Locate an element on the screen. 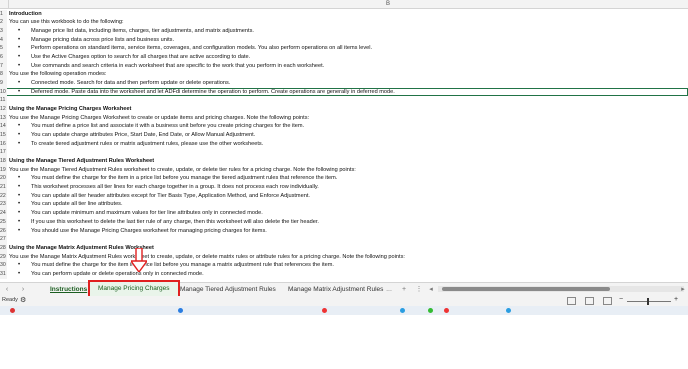 This screenshot has height=369, width=688. row-number: 17 is located at coordinates (3, 153).